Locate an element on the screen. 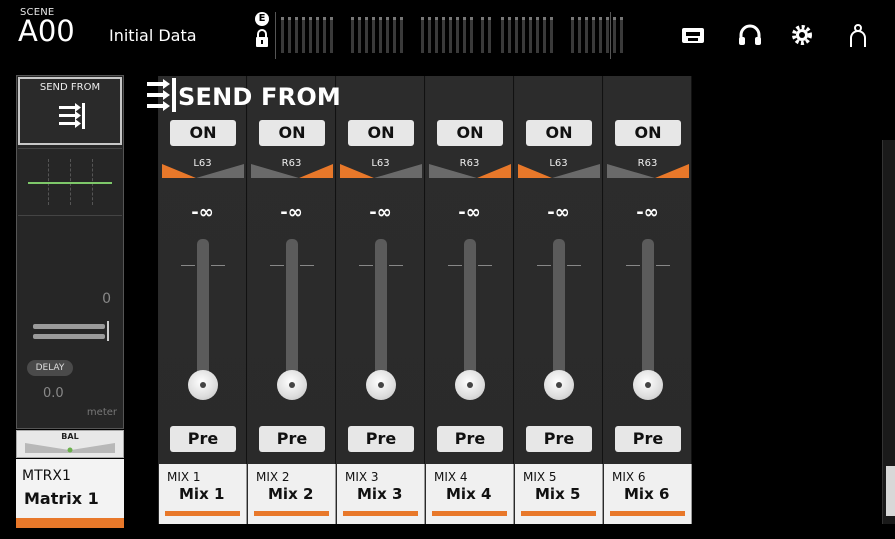 This screenshot has width=895, height=539. scene-number: A00 is located at coordinates (46, 31).